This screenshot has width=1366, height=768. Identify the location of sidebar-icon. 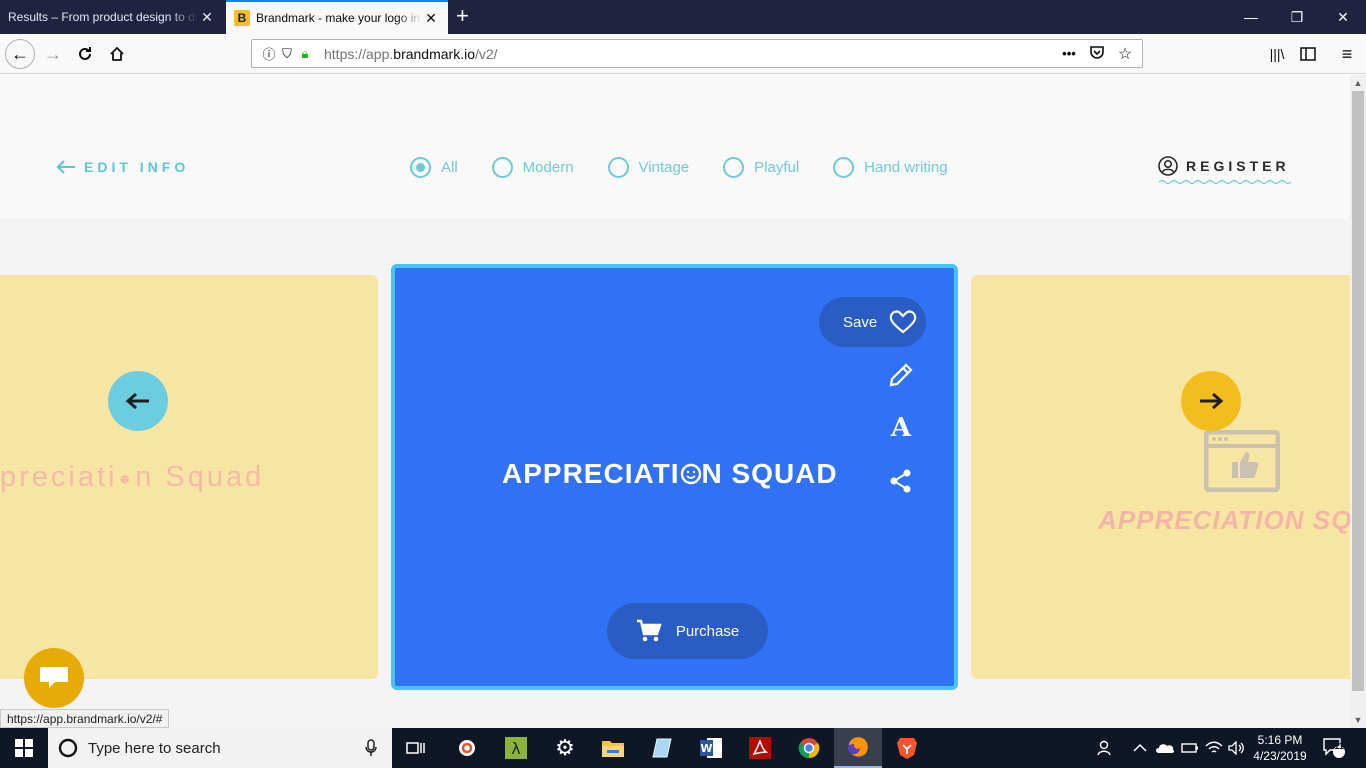
(1308, 54).